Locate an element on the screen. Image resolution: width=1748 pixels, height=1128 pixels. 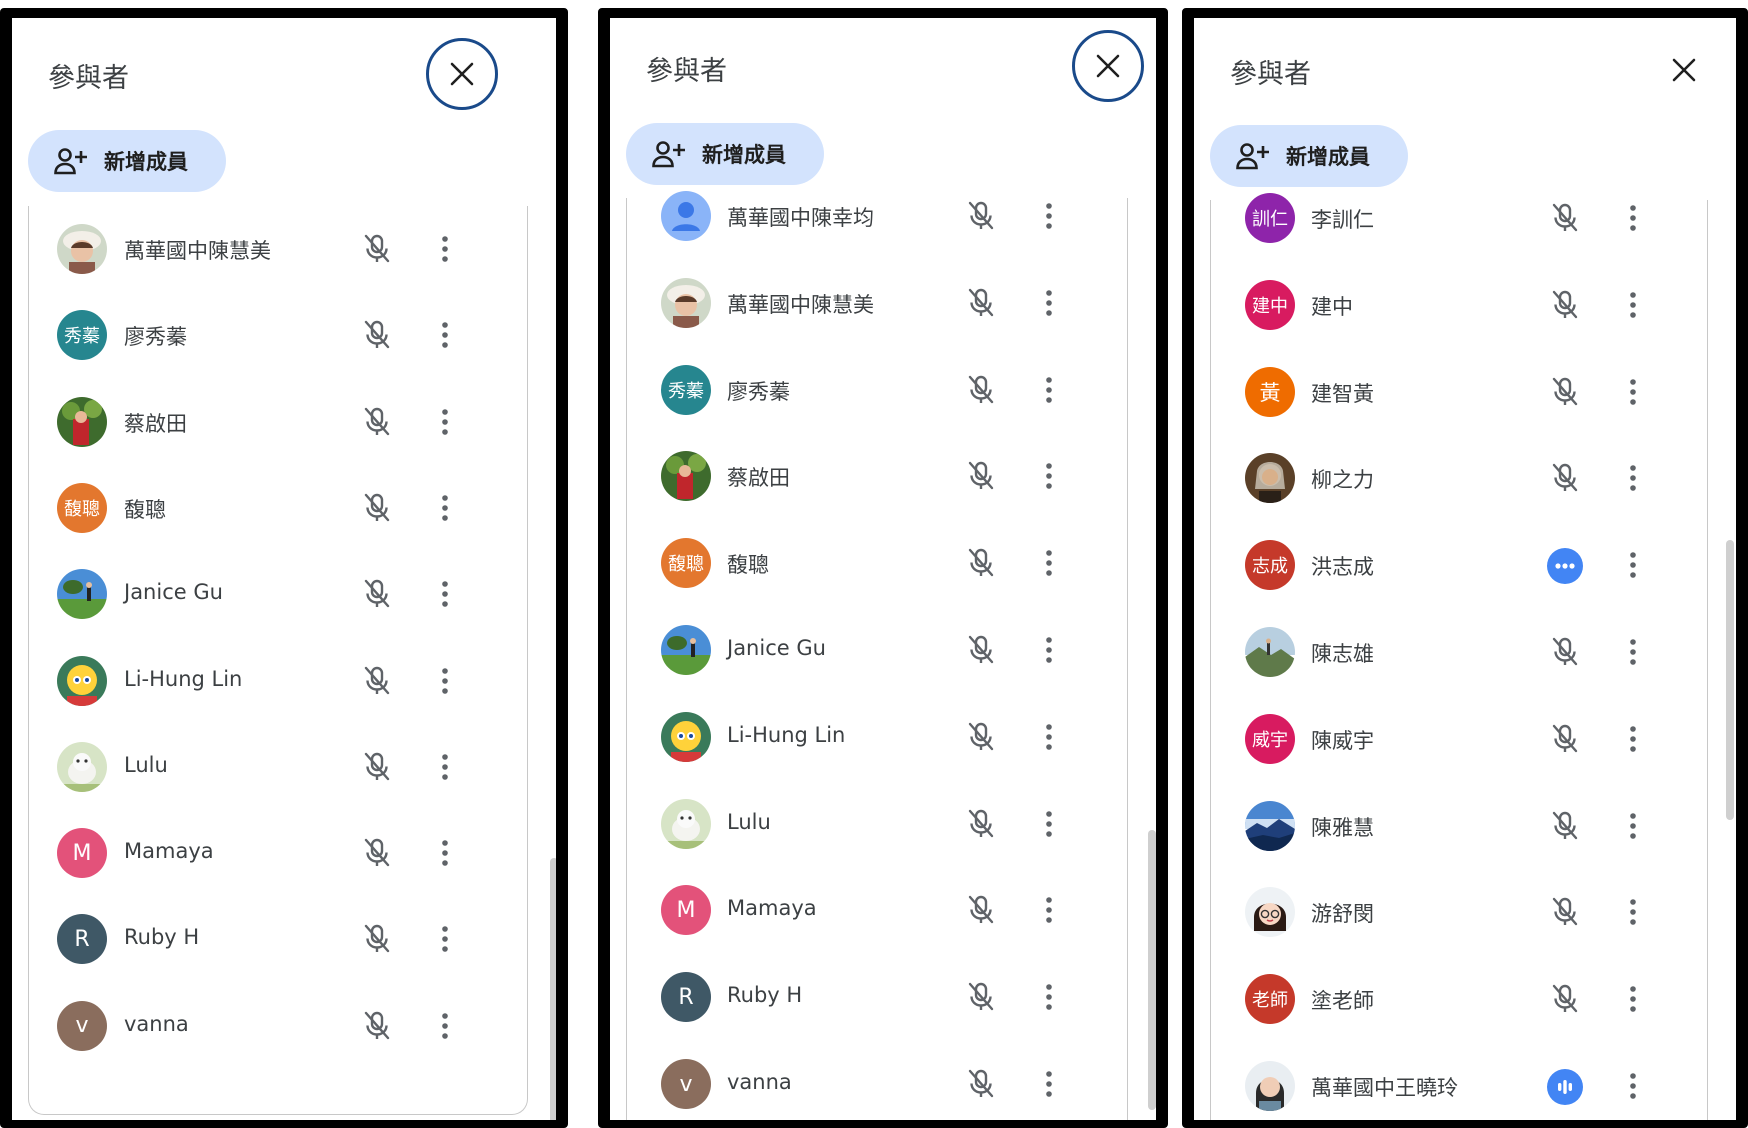
participant-row: 陳雅慧 is located at coordinates (1459, 826).